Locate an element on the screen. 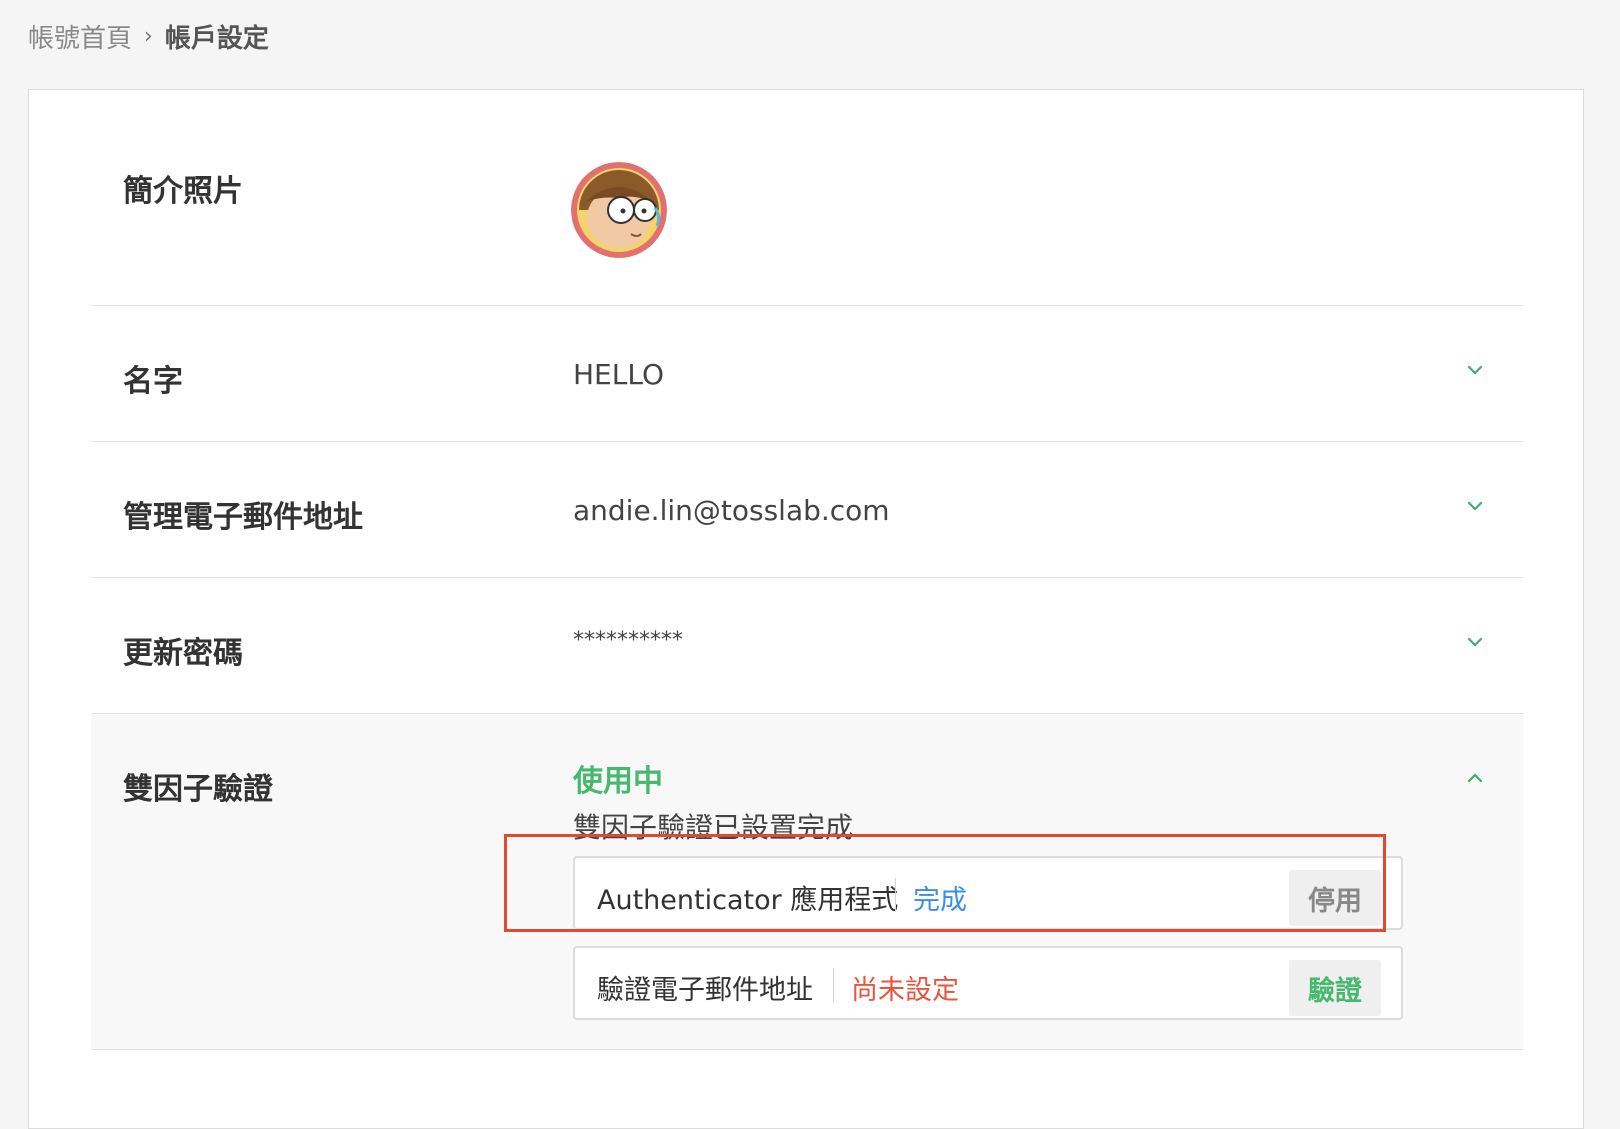 The height and width of the screenshot is (1129, 1620). email-verification-method-name: 驗證電子郵件地址 is located at coordinates (705, 990).